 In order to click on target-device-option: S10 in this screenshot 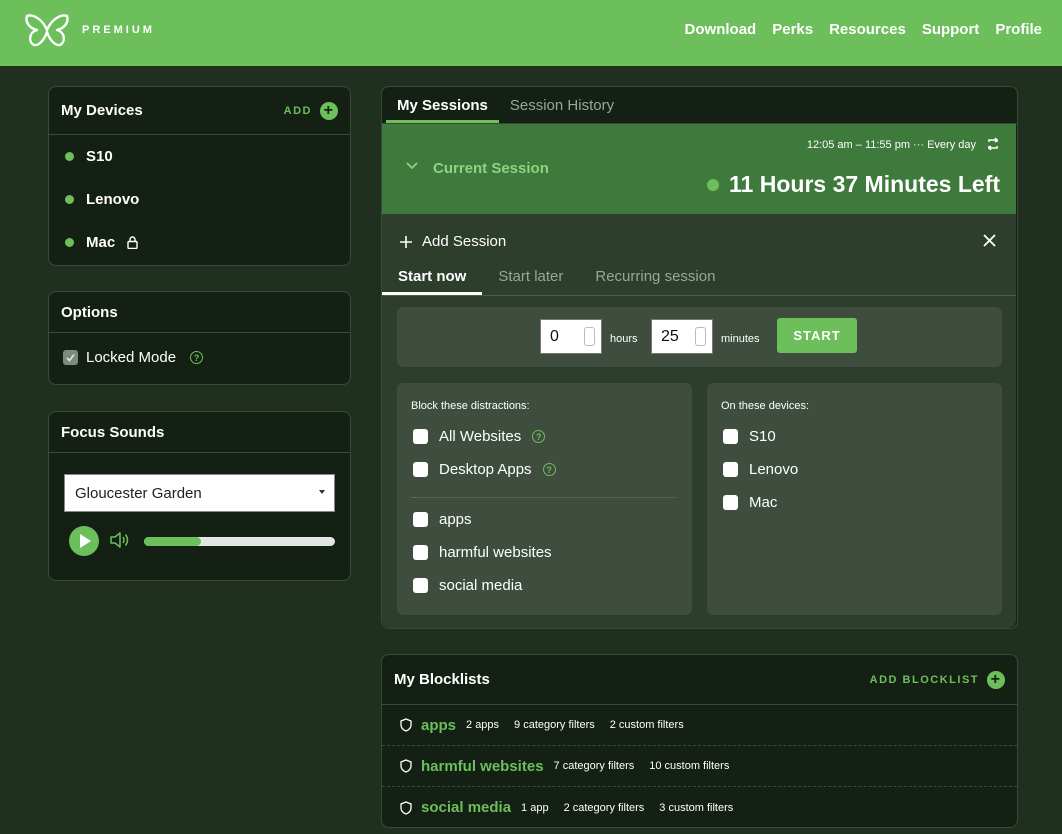, I will do `click(749, 436)`.